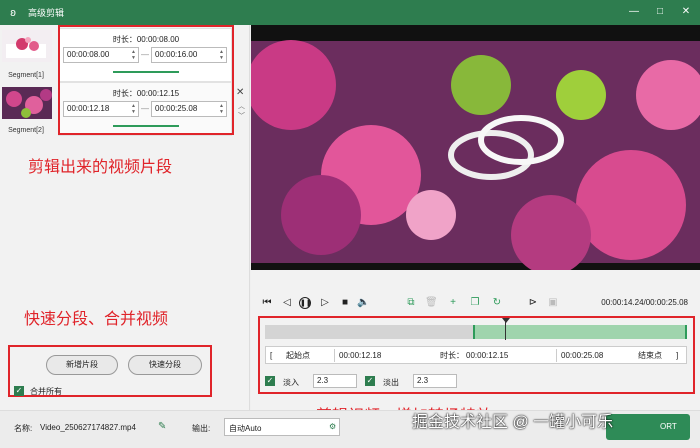 Image resolution: width=700 pixels, height=448 pixels. I want to click on playhead, so click(505, 330).